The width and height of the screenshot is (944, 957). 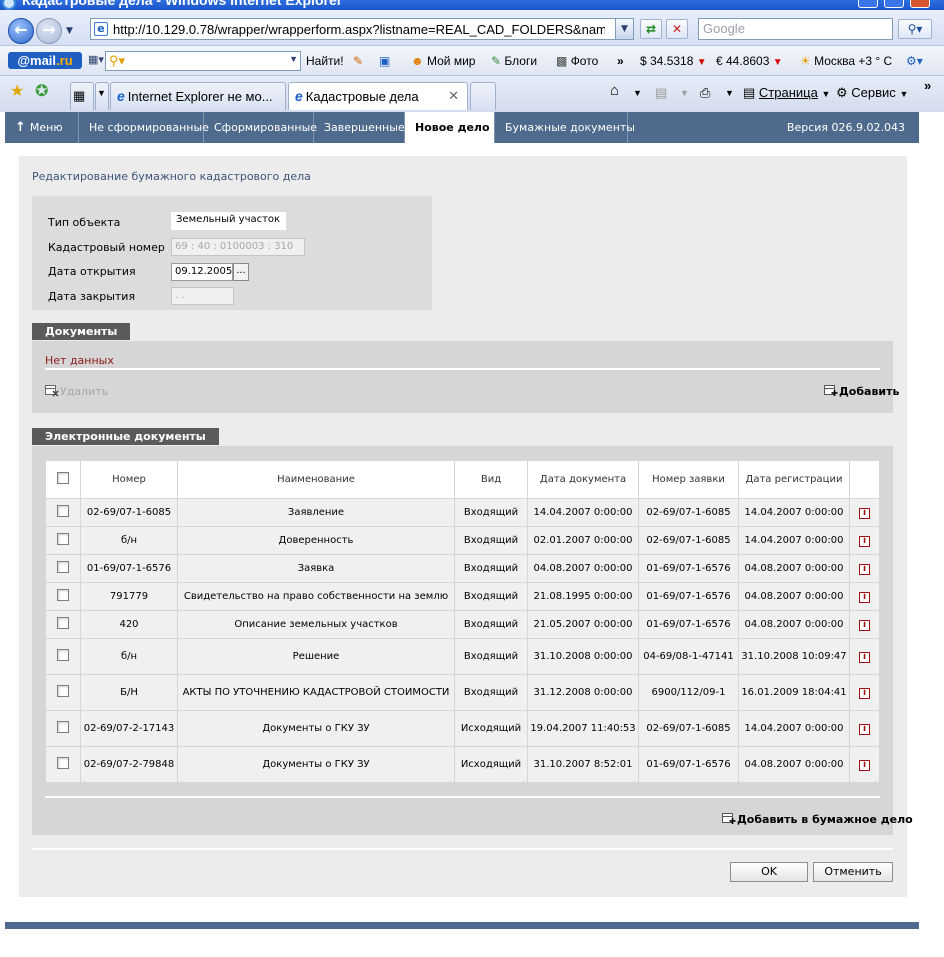 I want to click on search-input: Google, so click(x=795, y=29).